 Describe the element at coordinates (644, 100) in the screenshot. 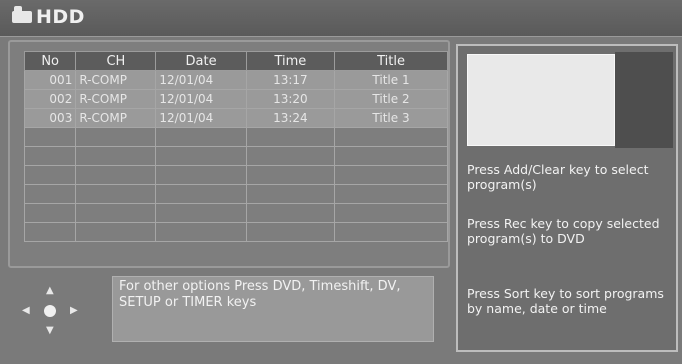

I see `preview-side` at that location.